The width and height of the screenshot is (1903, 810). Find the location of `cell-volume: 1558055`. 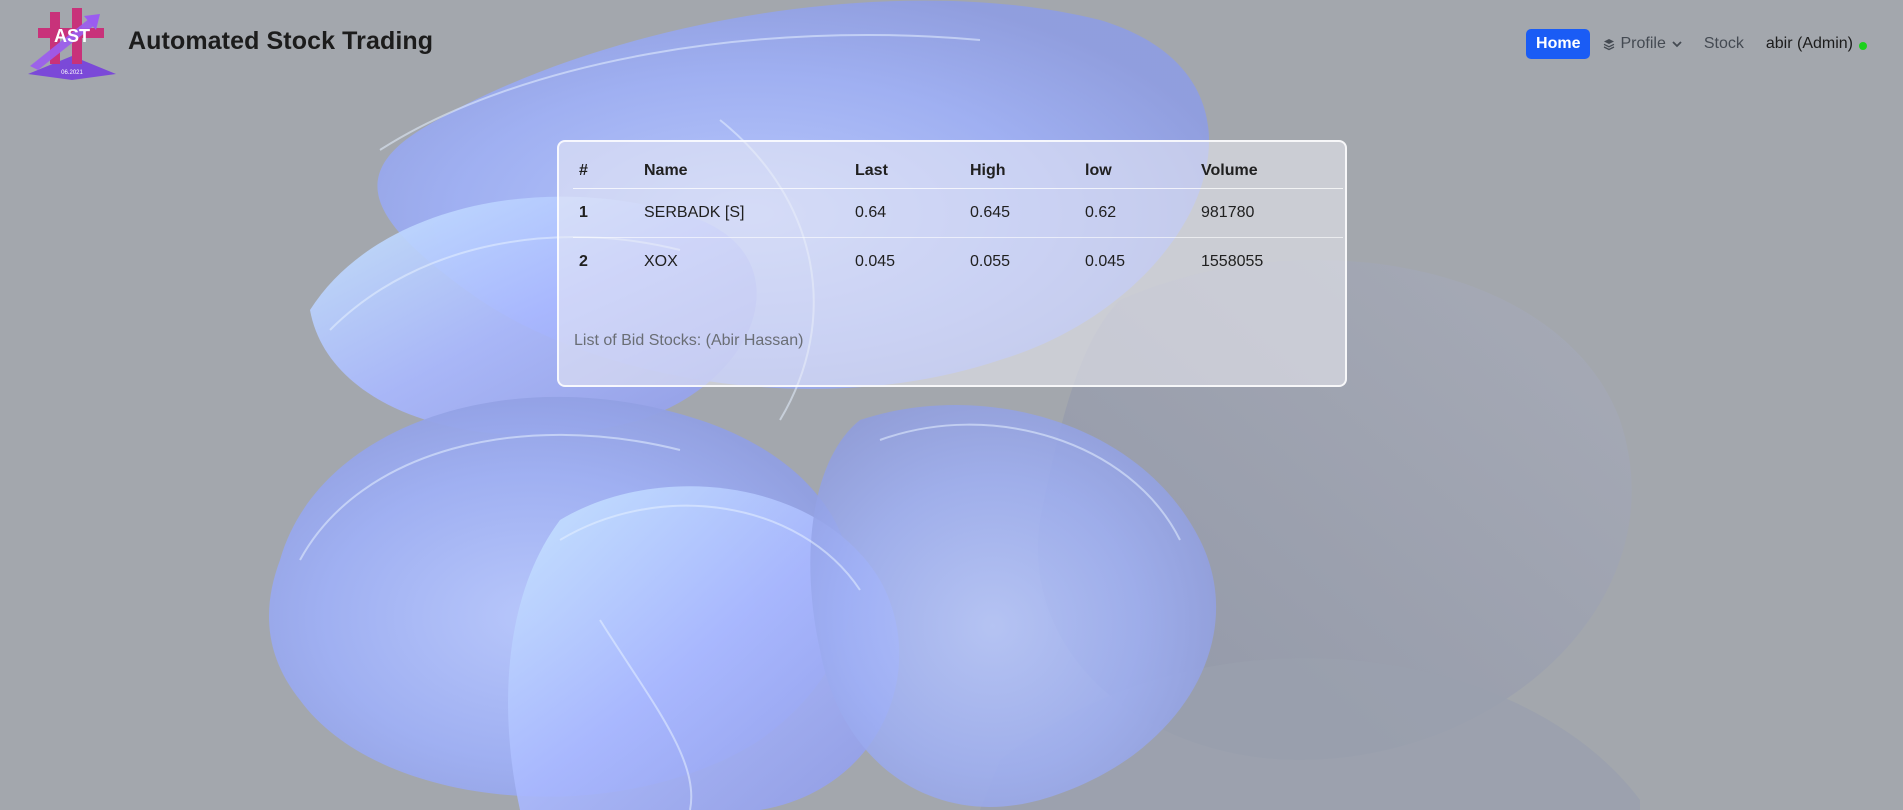

cell-volume: 1558055 is located at coordinates (1232, 261).